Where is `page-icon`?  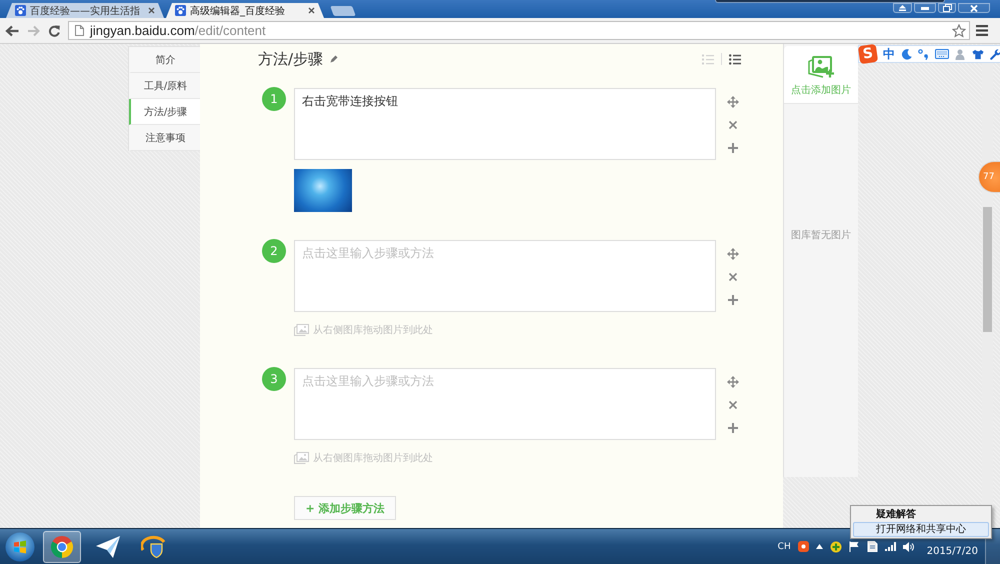 page-icon is located at coordinates (79, 30).